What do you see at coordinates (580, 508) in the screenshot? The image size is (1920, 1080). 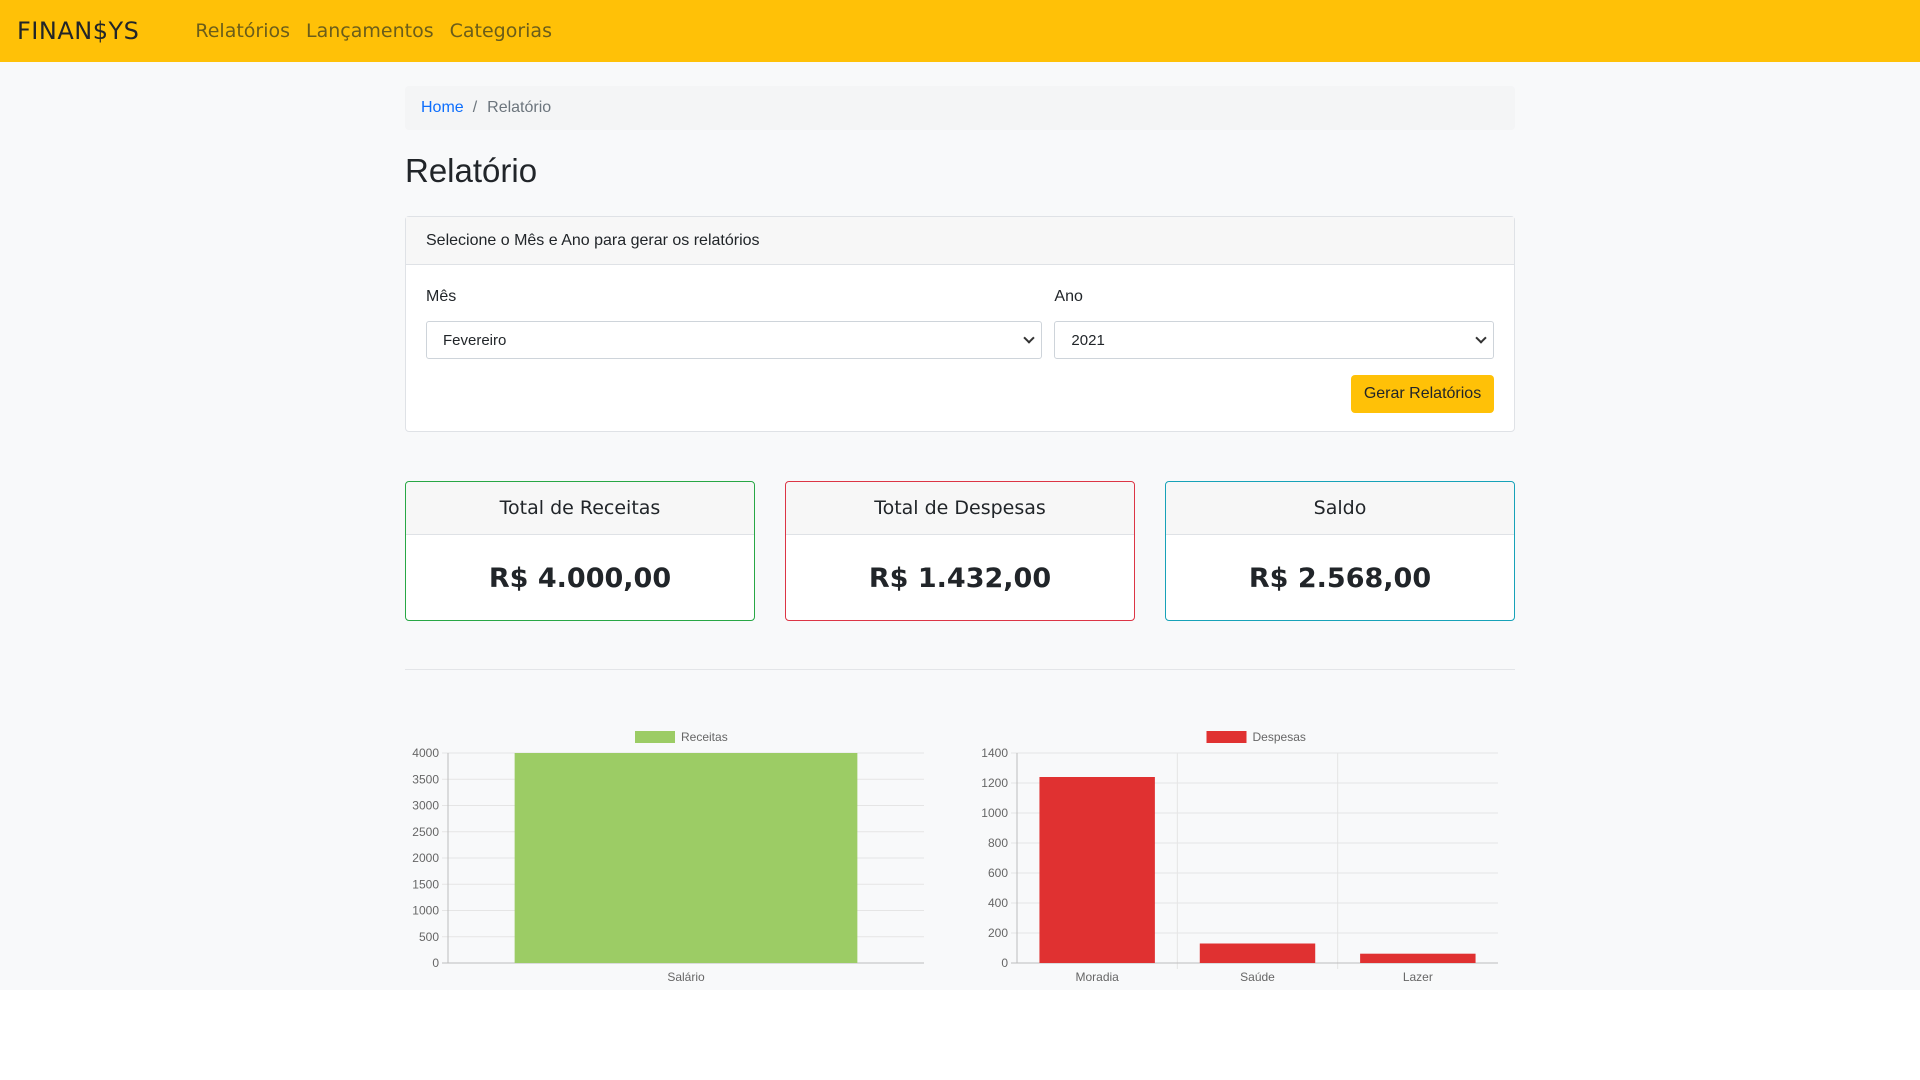 I see `total-receitas-title: Total de Receitas` at bounding box center [580, 508].